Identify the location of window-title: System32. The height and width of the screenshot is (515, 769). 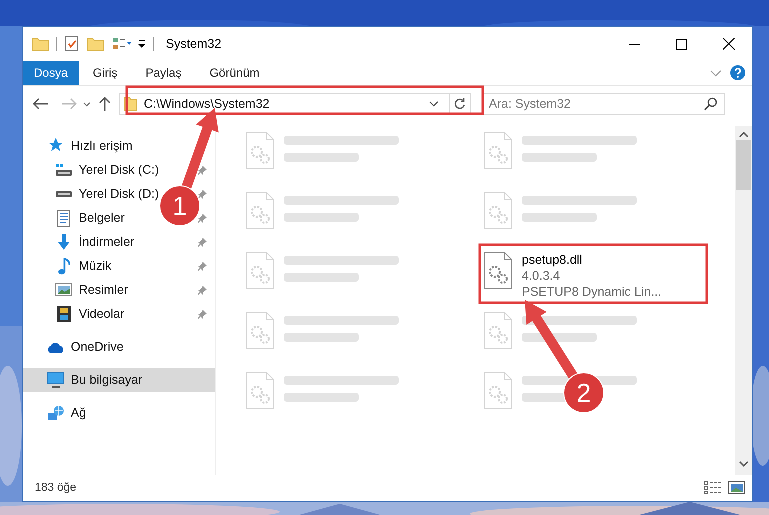
(194, 44).